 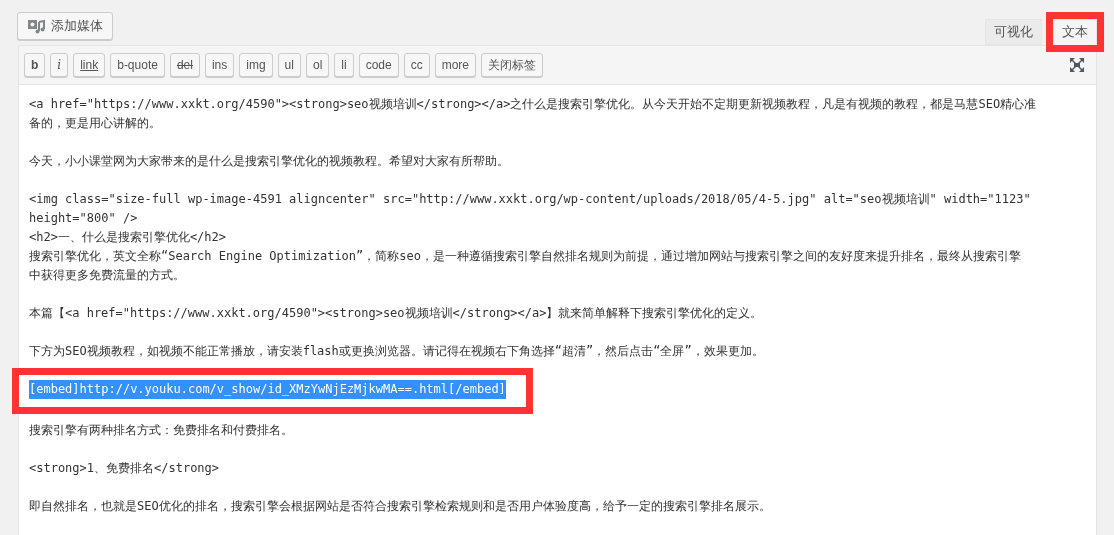 I want to click on editor-tab: 可视化, so click(x=1013, y=32).